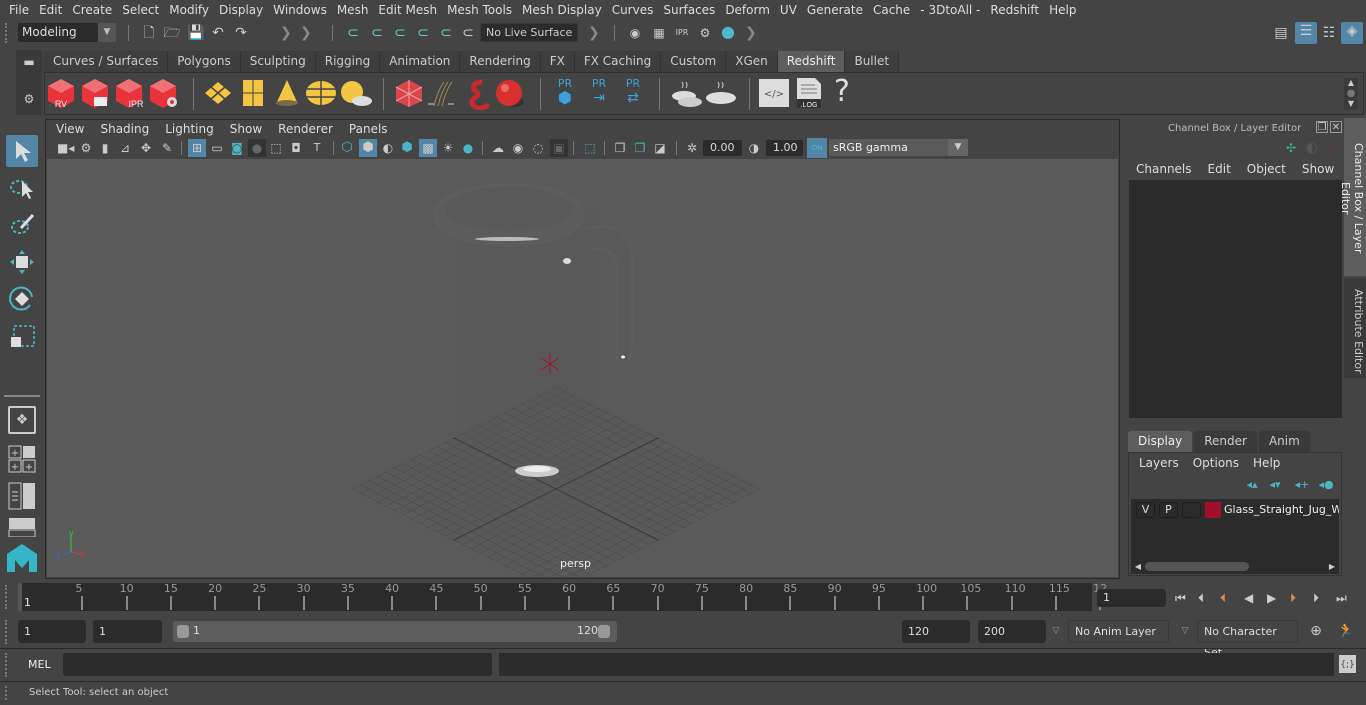 Image resolution: width=1366 pixels, height=705 pixels. Describe the element at coordinates (1118, 631) in the screenshot. I see `anim-layer-dropdown: No Anim Layer` at that location.